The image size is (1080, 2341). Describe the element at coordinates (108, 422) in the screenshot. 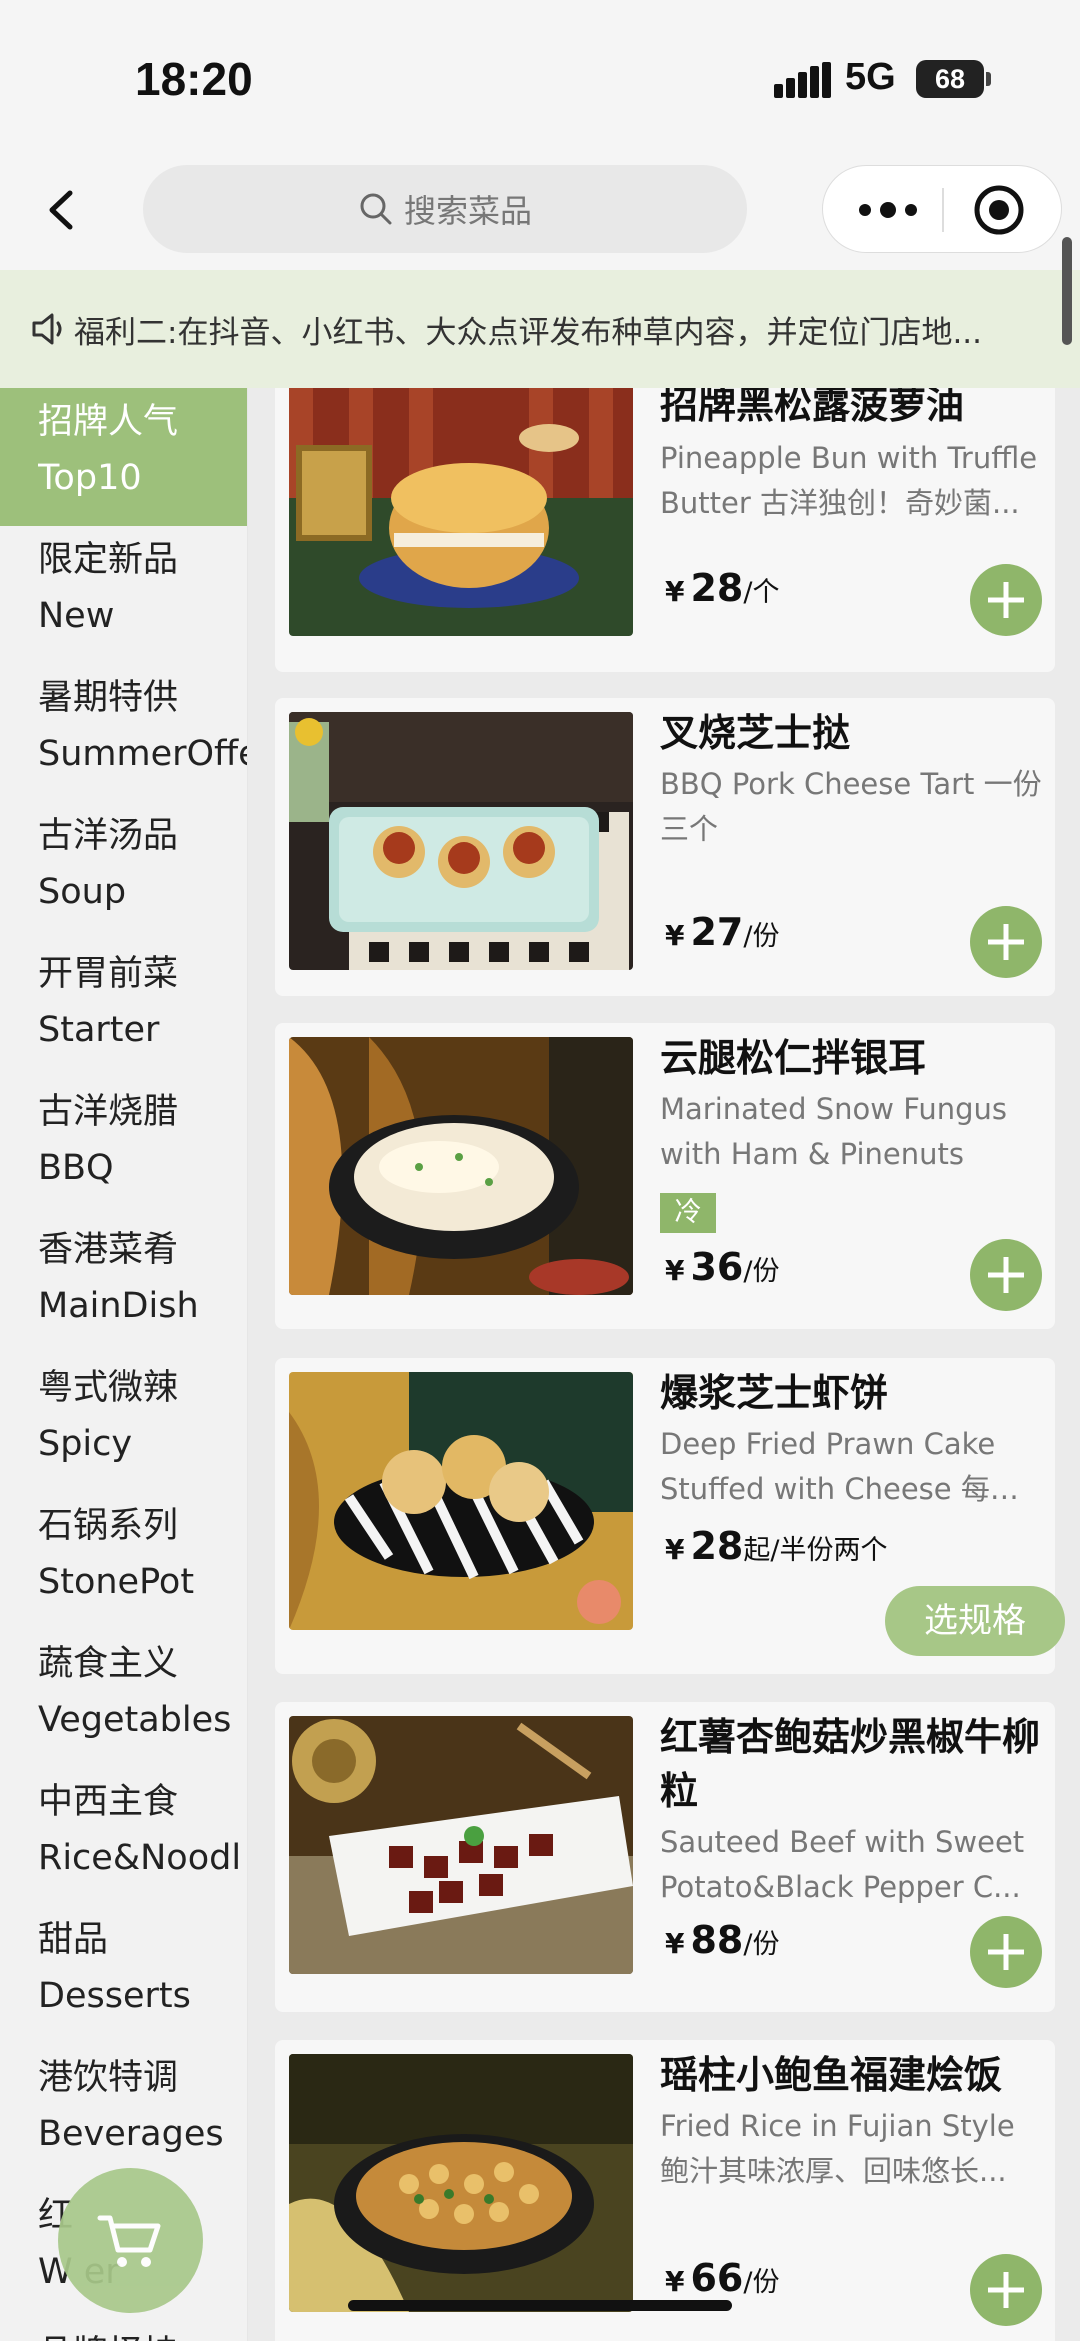

I see `category-label-zh: 招牌人气` at that location.